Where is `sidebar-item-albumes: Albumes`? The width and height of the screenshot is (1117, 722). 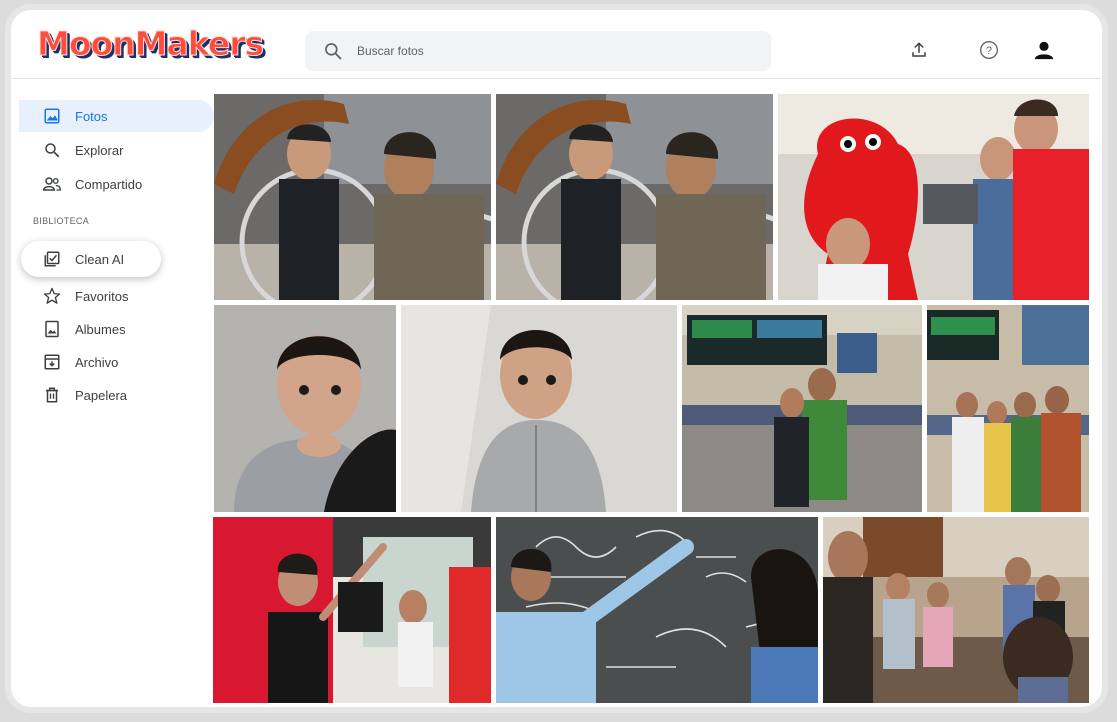
sidebar-item-albumes: Albumes is located at coordinates (116, 329).